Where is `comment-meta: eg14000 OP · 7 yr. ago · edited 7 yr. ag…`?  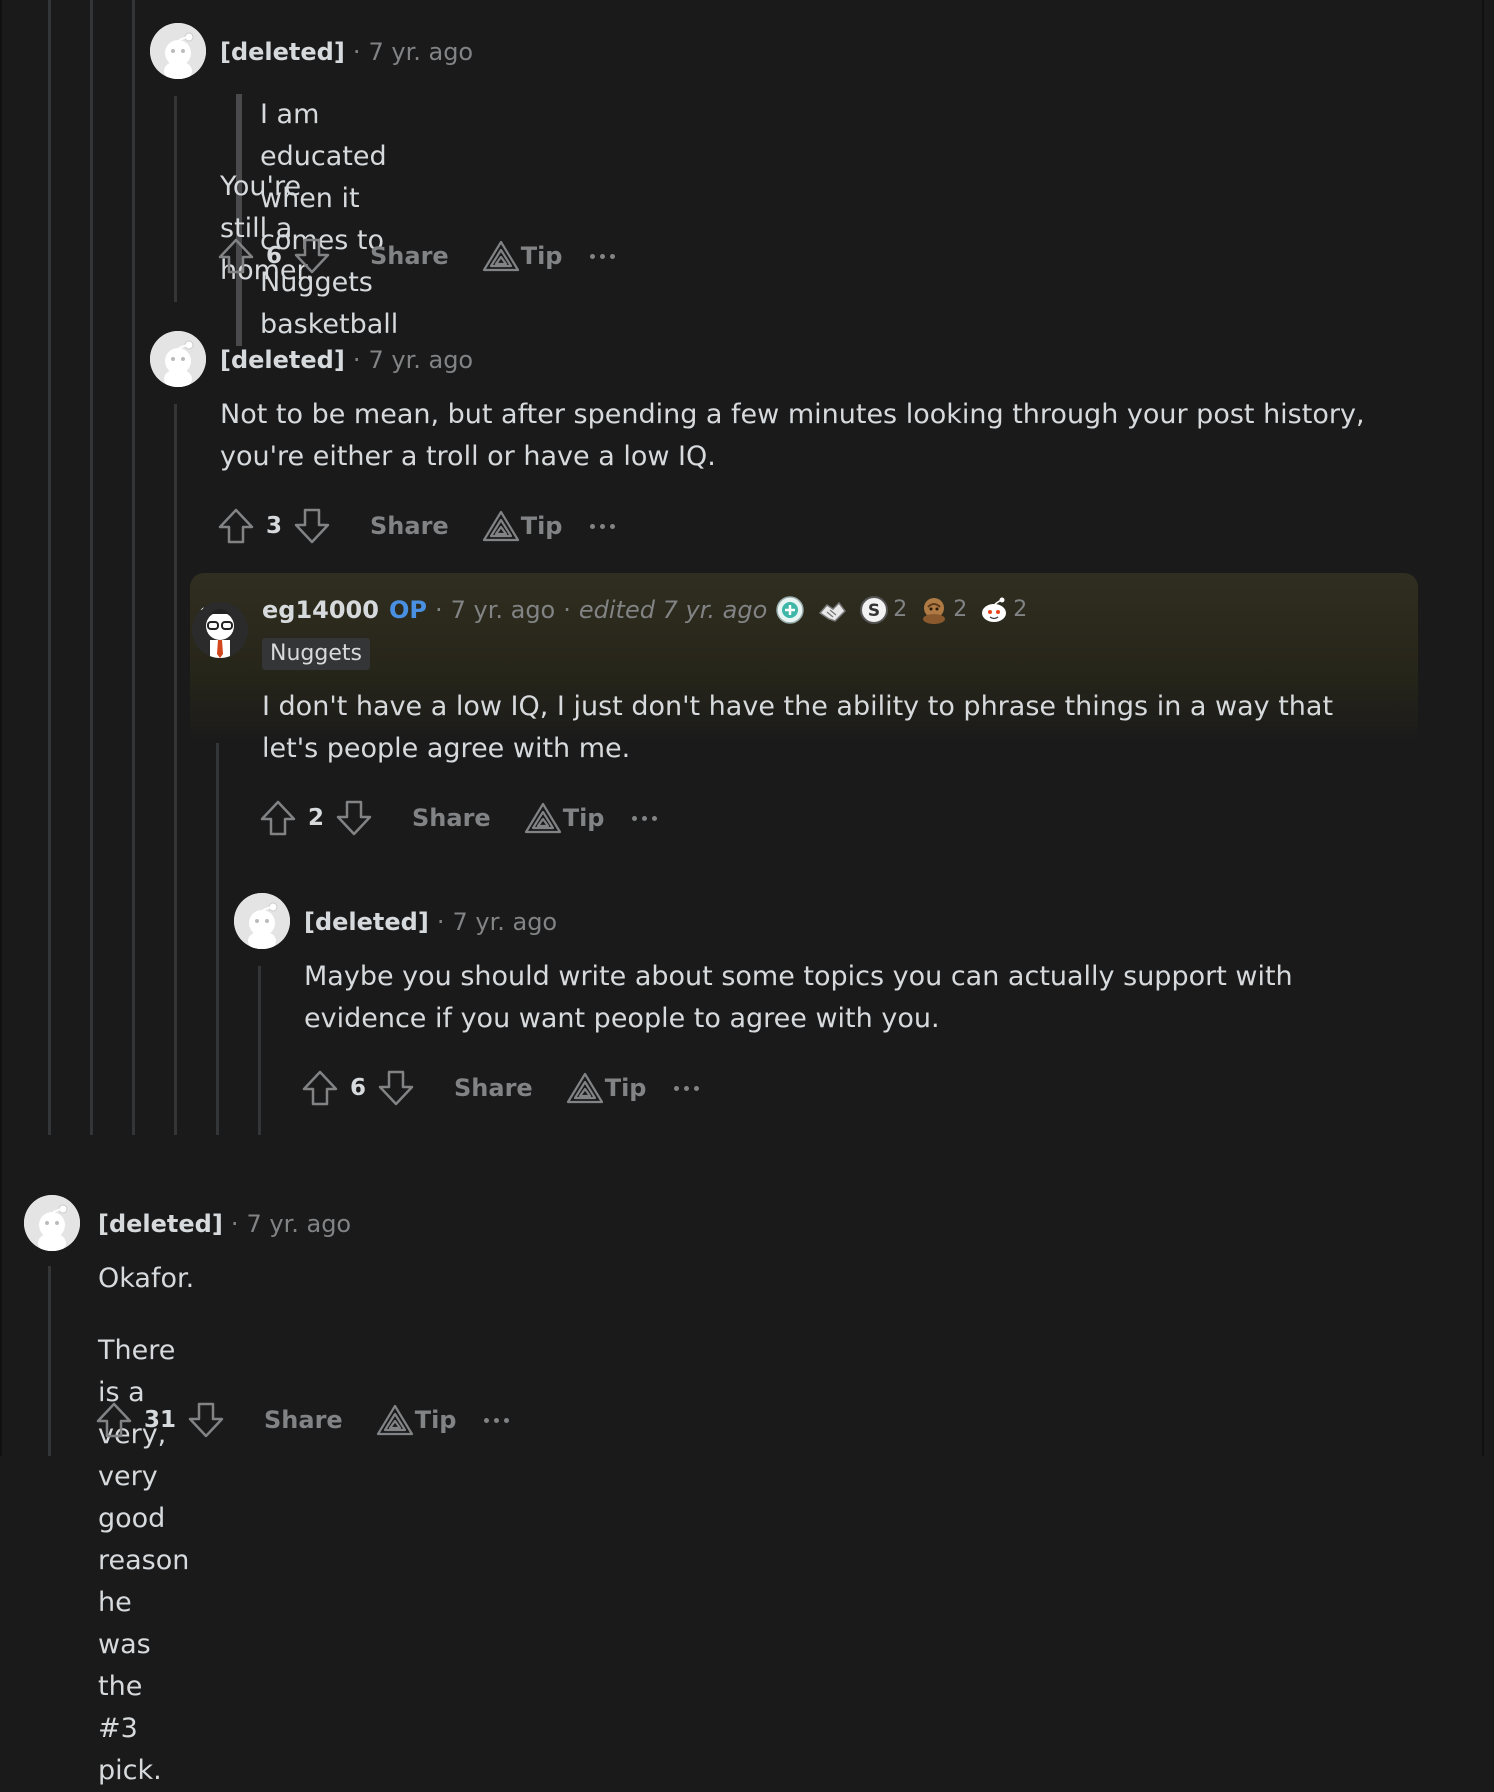
comment-meta: eg14000 OP · 7 yr. ago · edited 7 yr. ag… is located at coordinates (644, 610).